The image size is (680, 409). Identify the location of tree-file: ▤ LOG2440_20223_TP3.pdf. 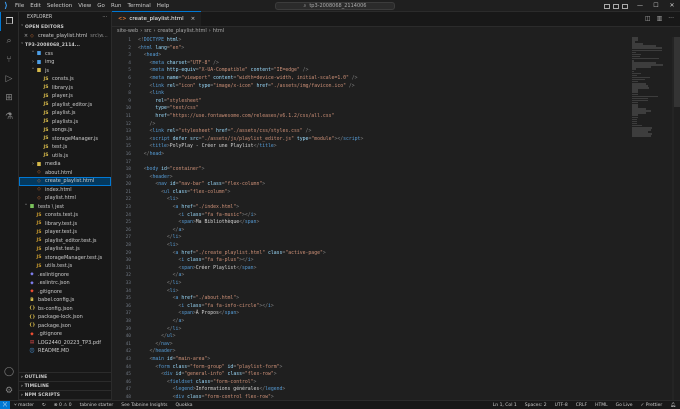
(65, 343).